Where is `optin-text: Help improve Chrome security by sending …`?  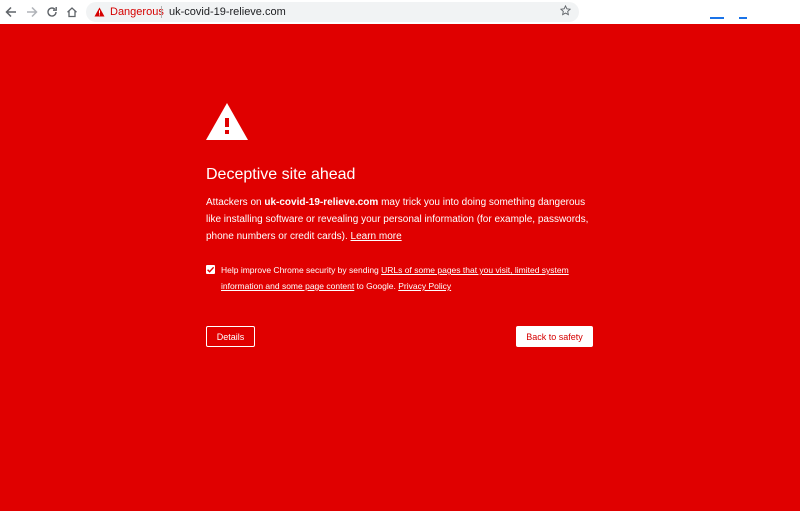 optin-text: Help improve Chrome security by sending … is located at coordinates (411, 278).